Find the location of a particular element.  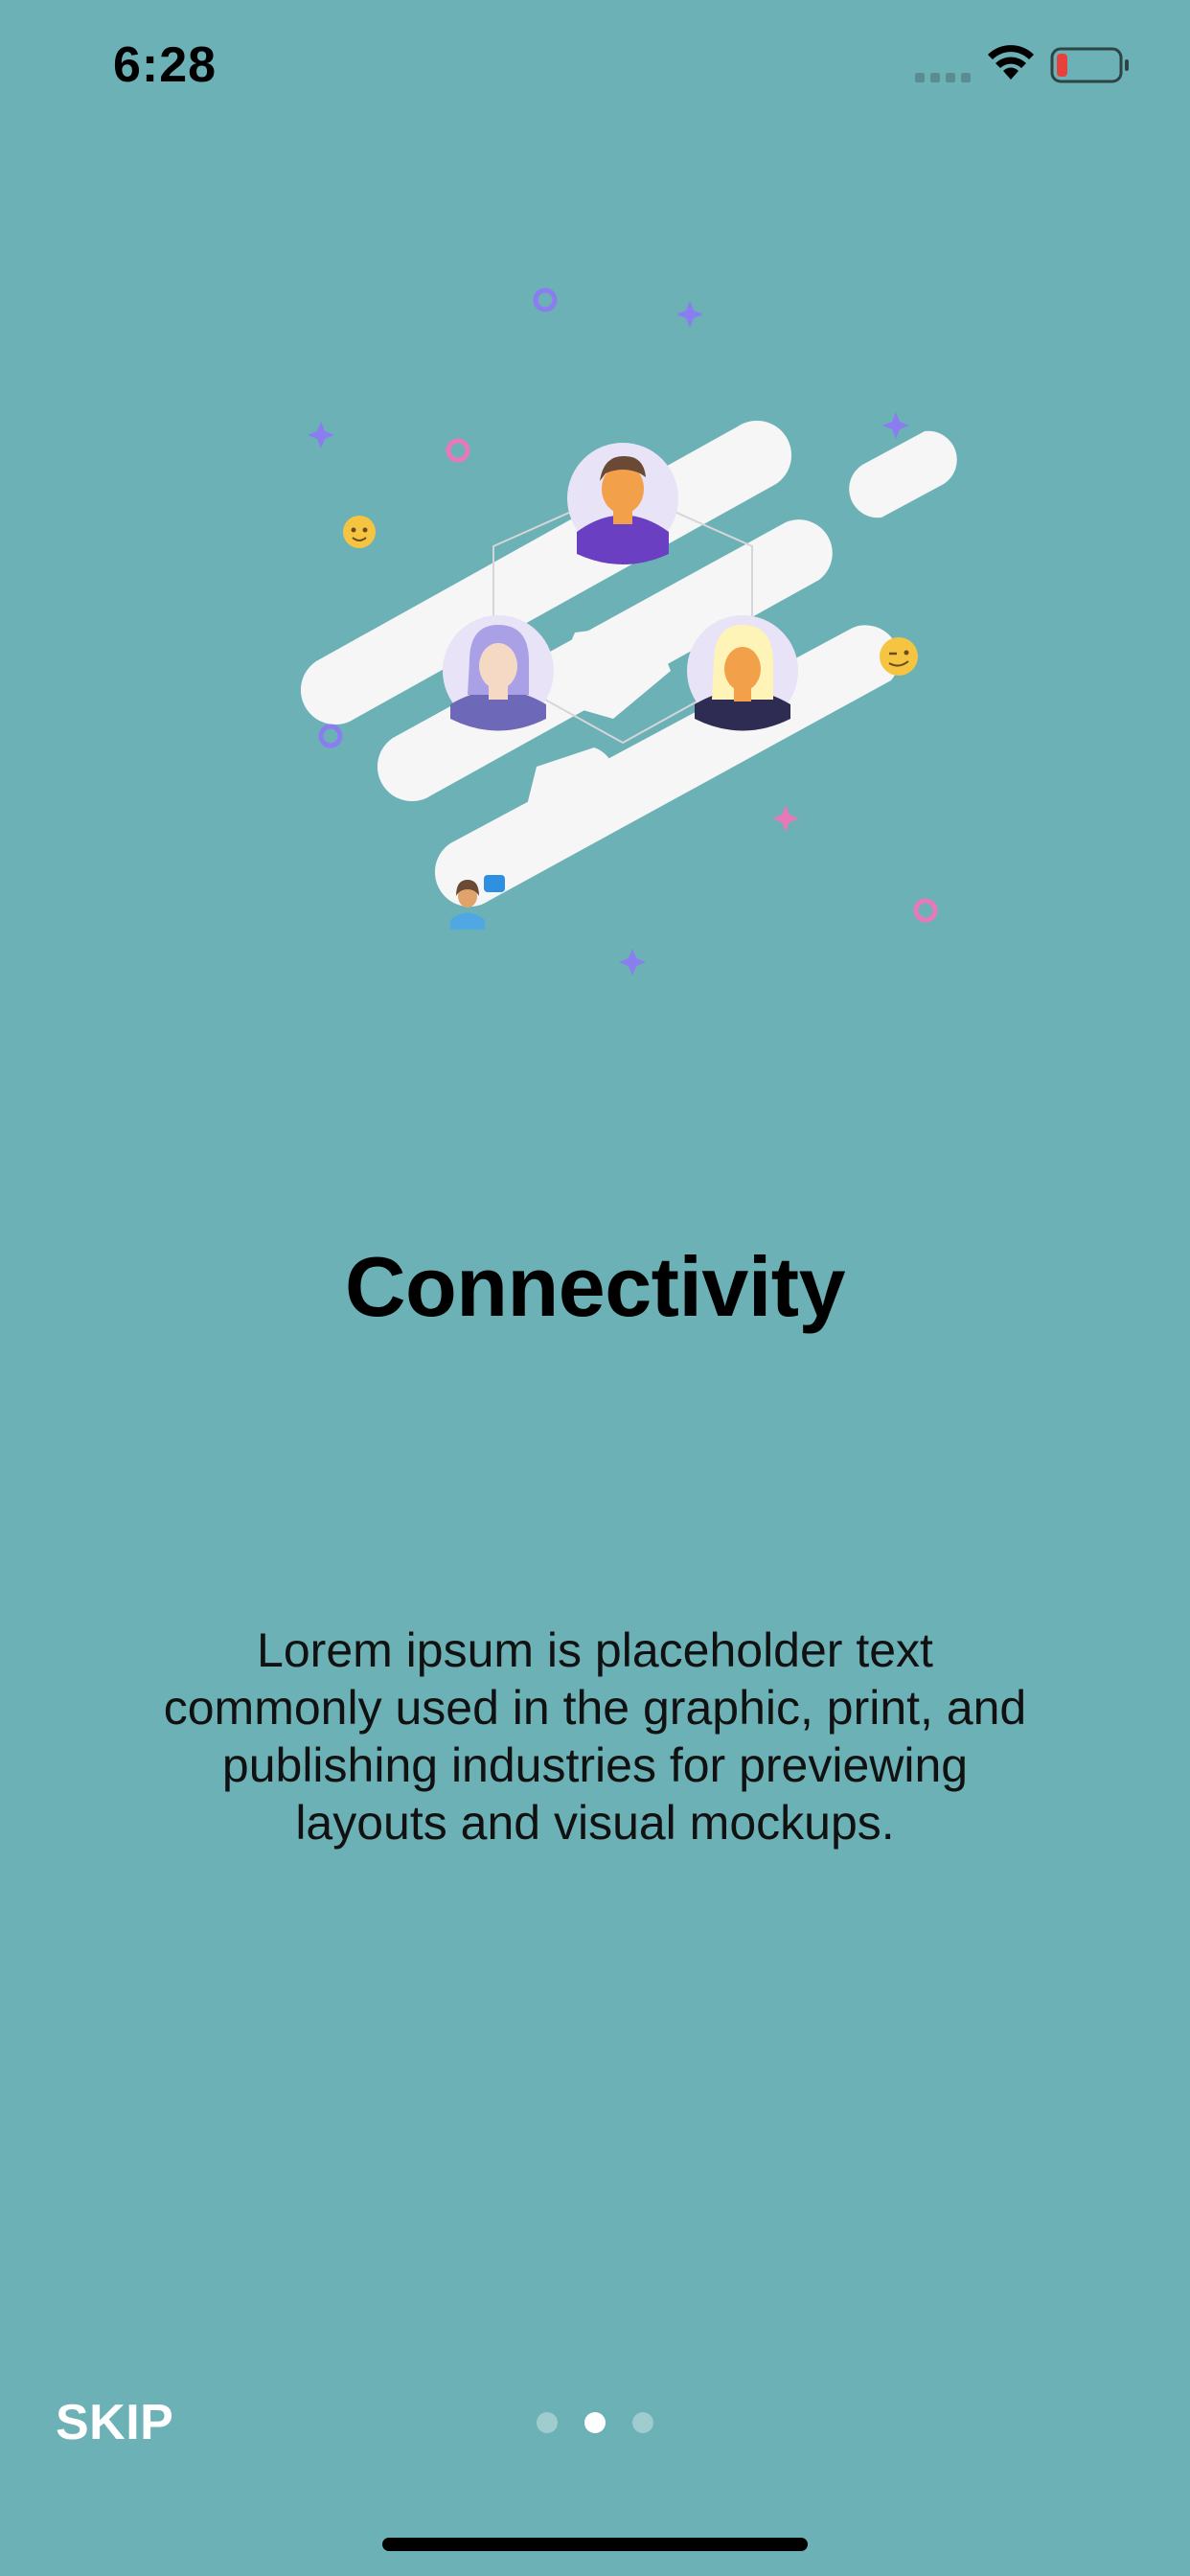

onboarding-title: Connectivity is located at coordinates (595, 1286).